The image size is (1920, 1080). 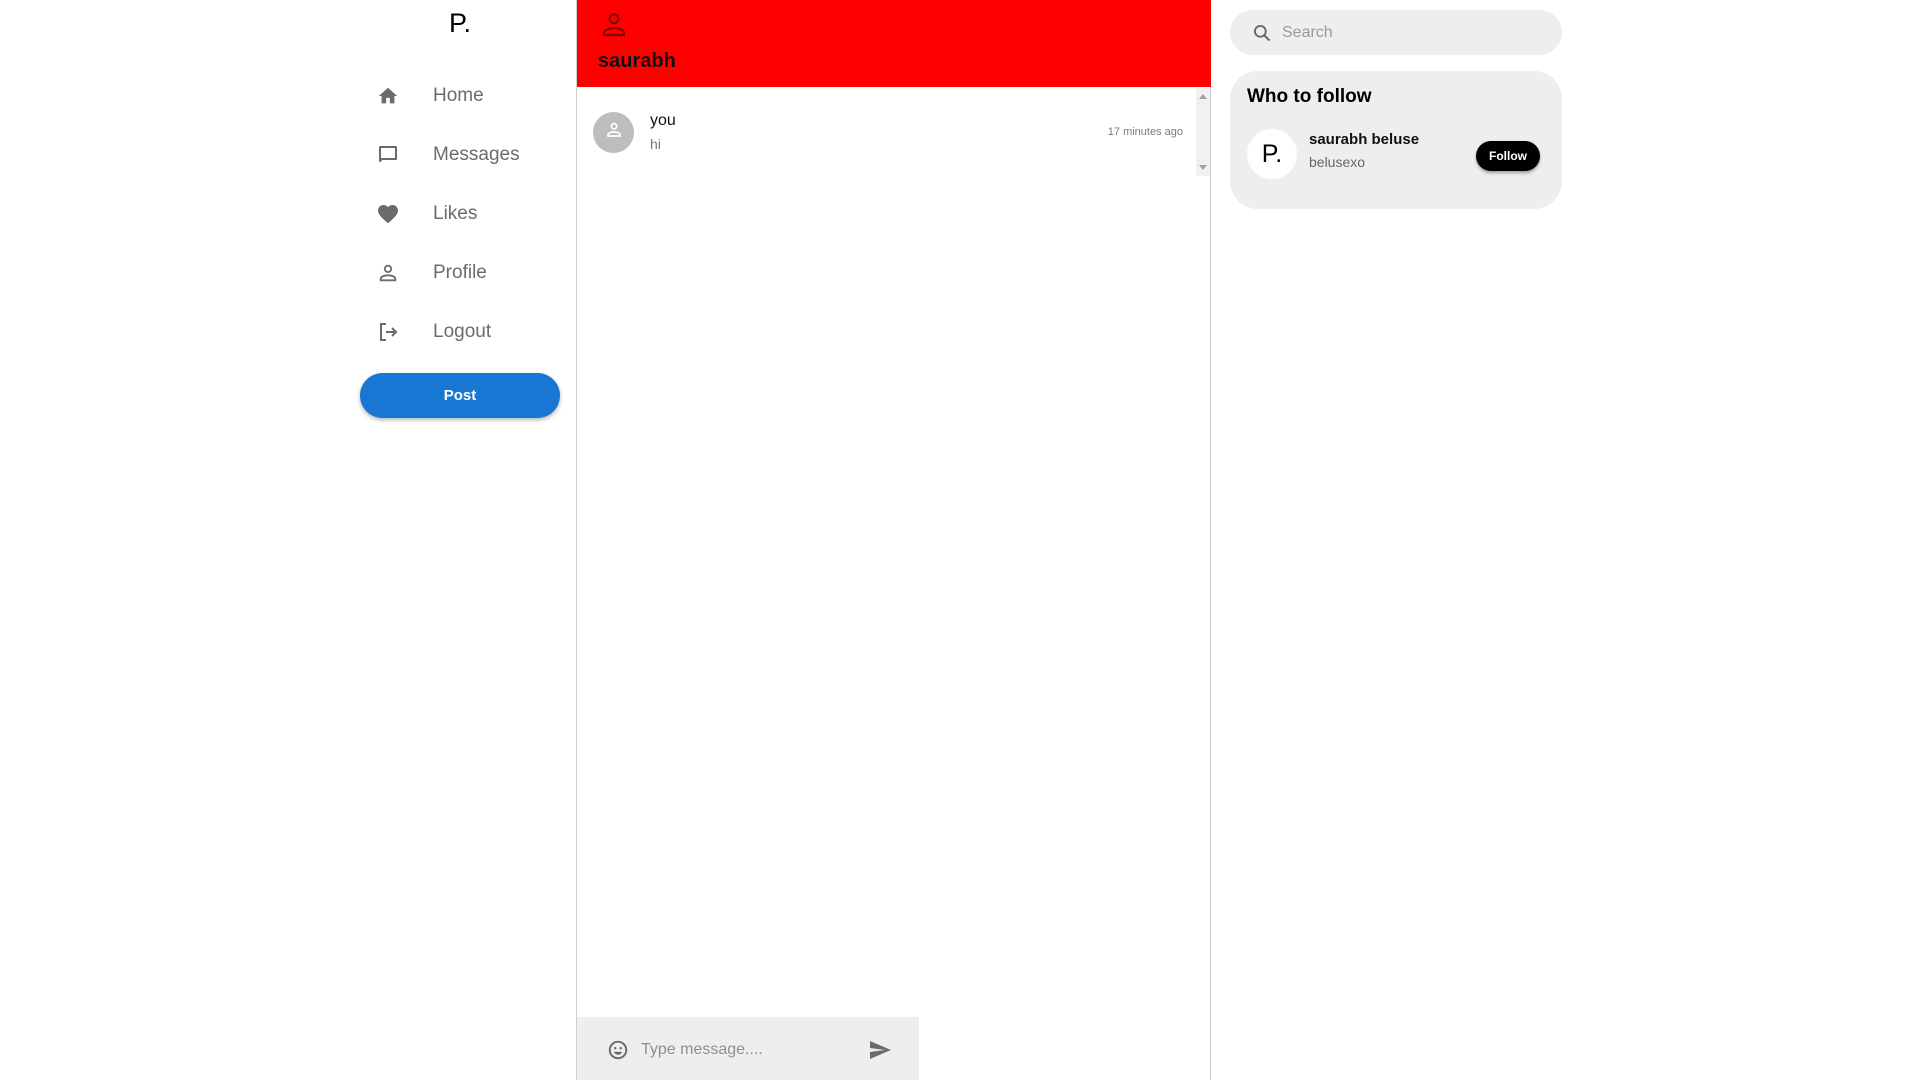 I want to click on suggested-user-handle: belusexo, so click(x=1337, y=162).